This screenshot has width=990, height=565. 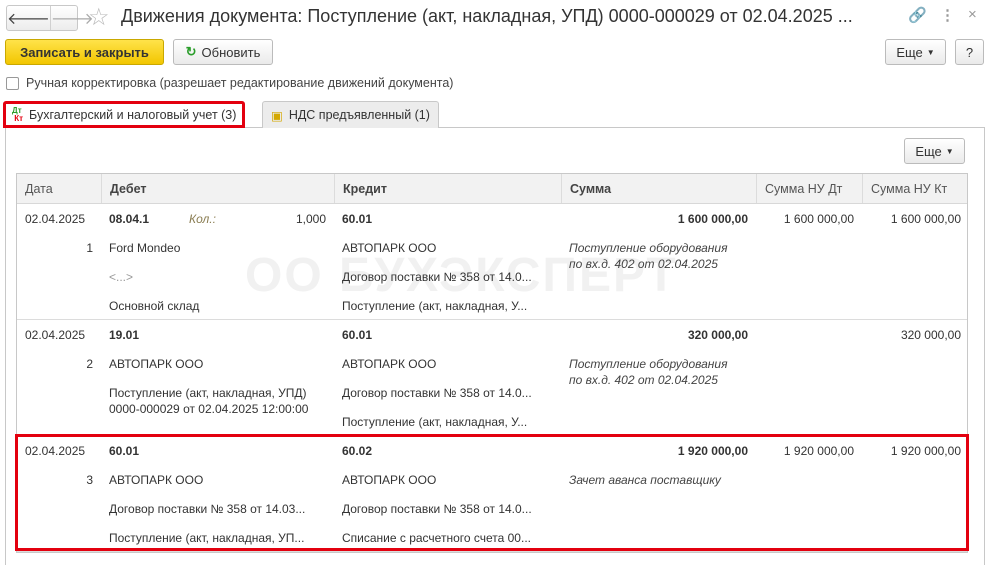 What do you see at coordinates (809, 188) in the screenshot?
I see `col-sum-nu-dt: Сумма НУ Дт` at bounding box center [809, 188].